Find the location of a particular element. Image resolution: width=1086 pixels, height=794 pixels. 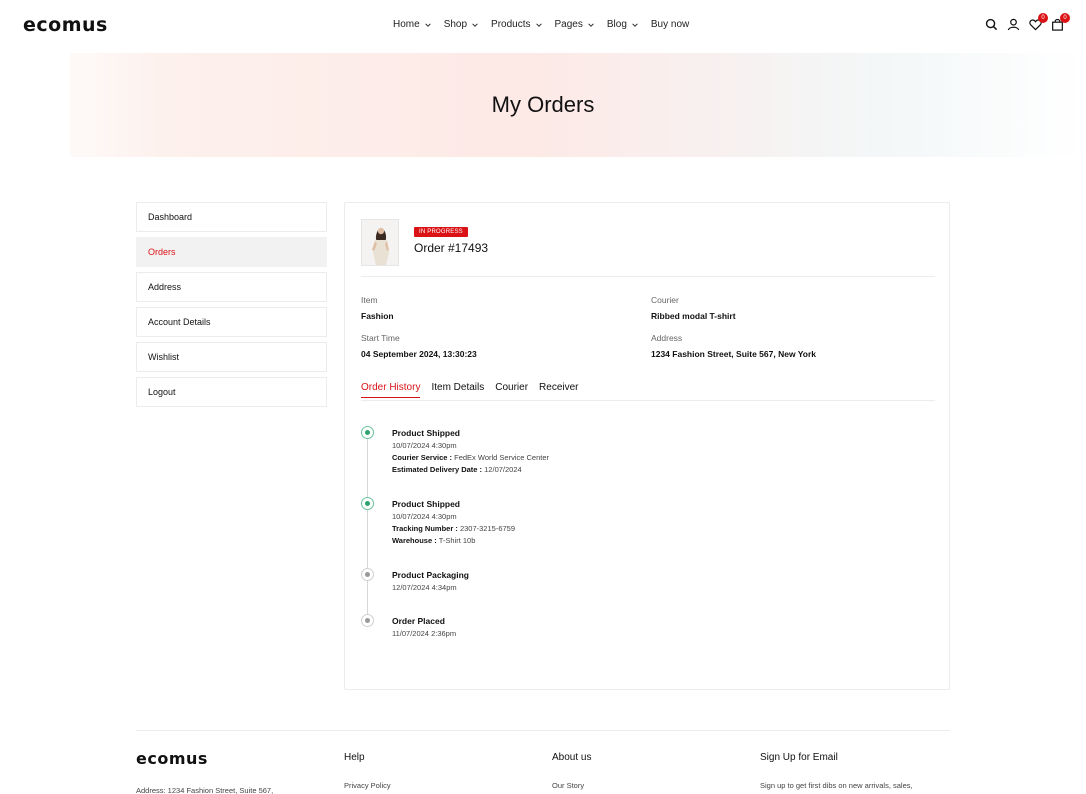

footer-heading-about: About us is located at coordinates (572, 757).